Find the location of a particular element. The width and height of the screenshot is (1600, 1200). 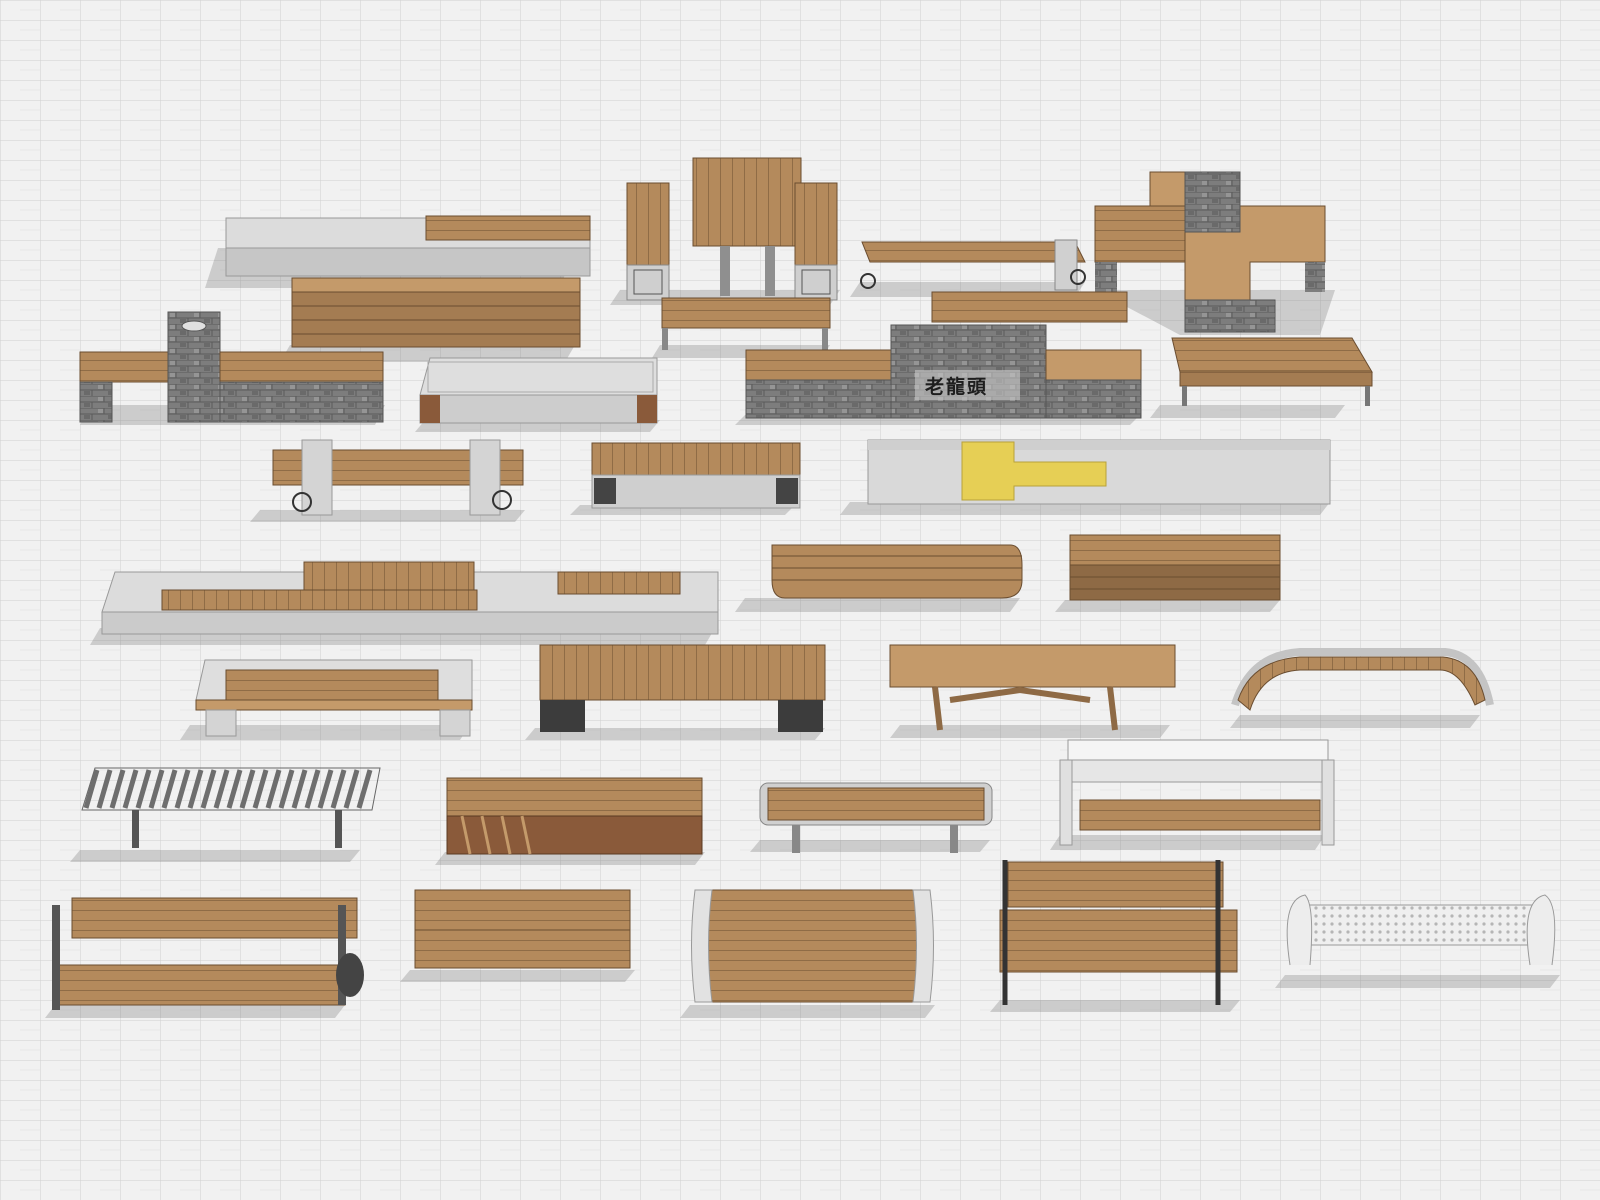

granite-frame-wood-slat-bench is located at coordinates (326, 699).